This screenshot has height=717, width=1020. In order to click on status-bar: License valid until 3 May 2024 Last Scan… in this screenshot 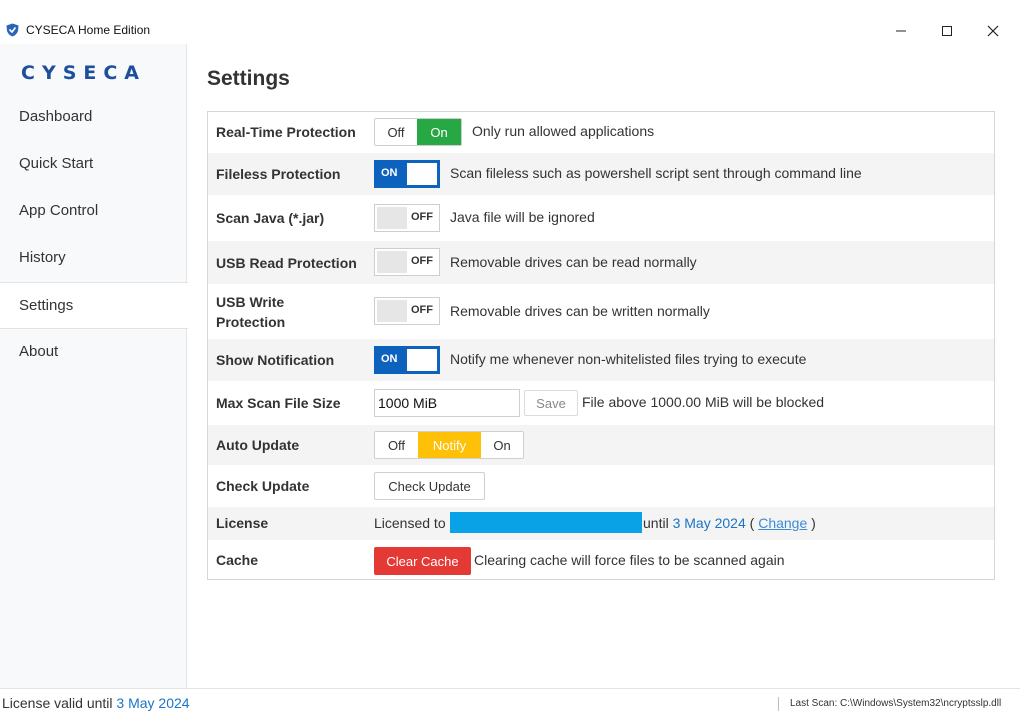, I will do `click(510, 702)`.